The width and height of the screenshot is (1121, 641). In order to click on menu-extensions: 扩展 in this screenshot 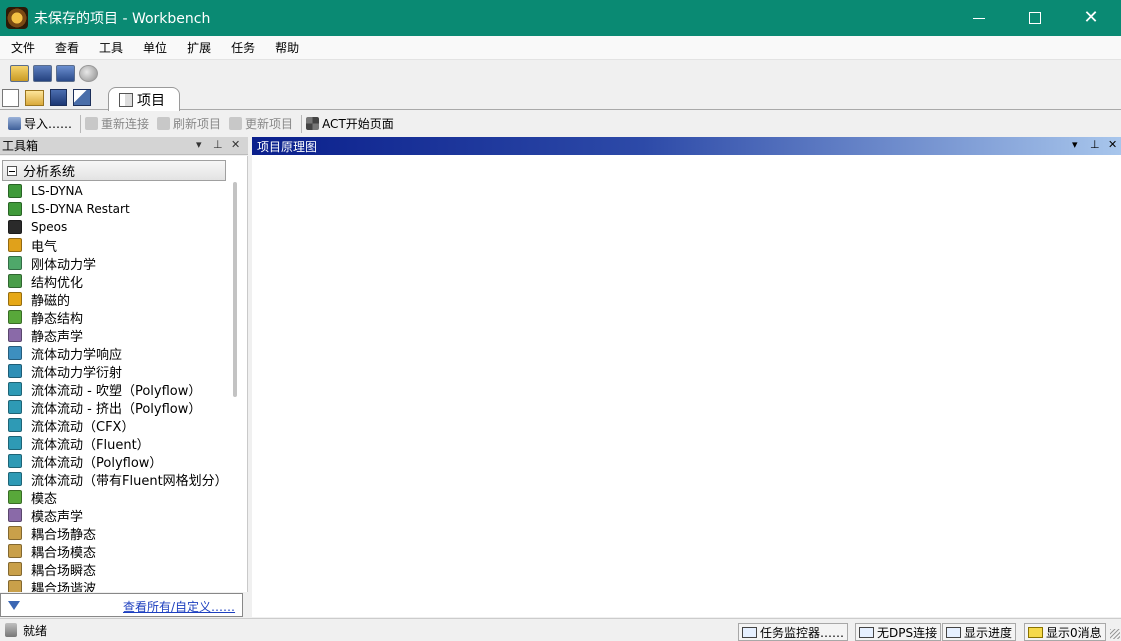, I will do `click(198, 47)`.